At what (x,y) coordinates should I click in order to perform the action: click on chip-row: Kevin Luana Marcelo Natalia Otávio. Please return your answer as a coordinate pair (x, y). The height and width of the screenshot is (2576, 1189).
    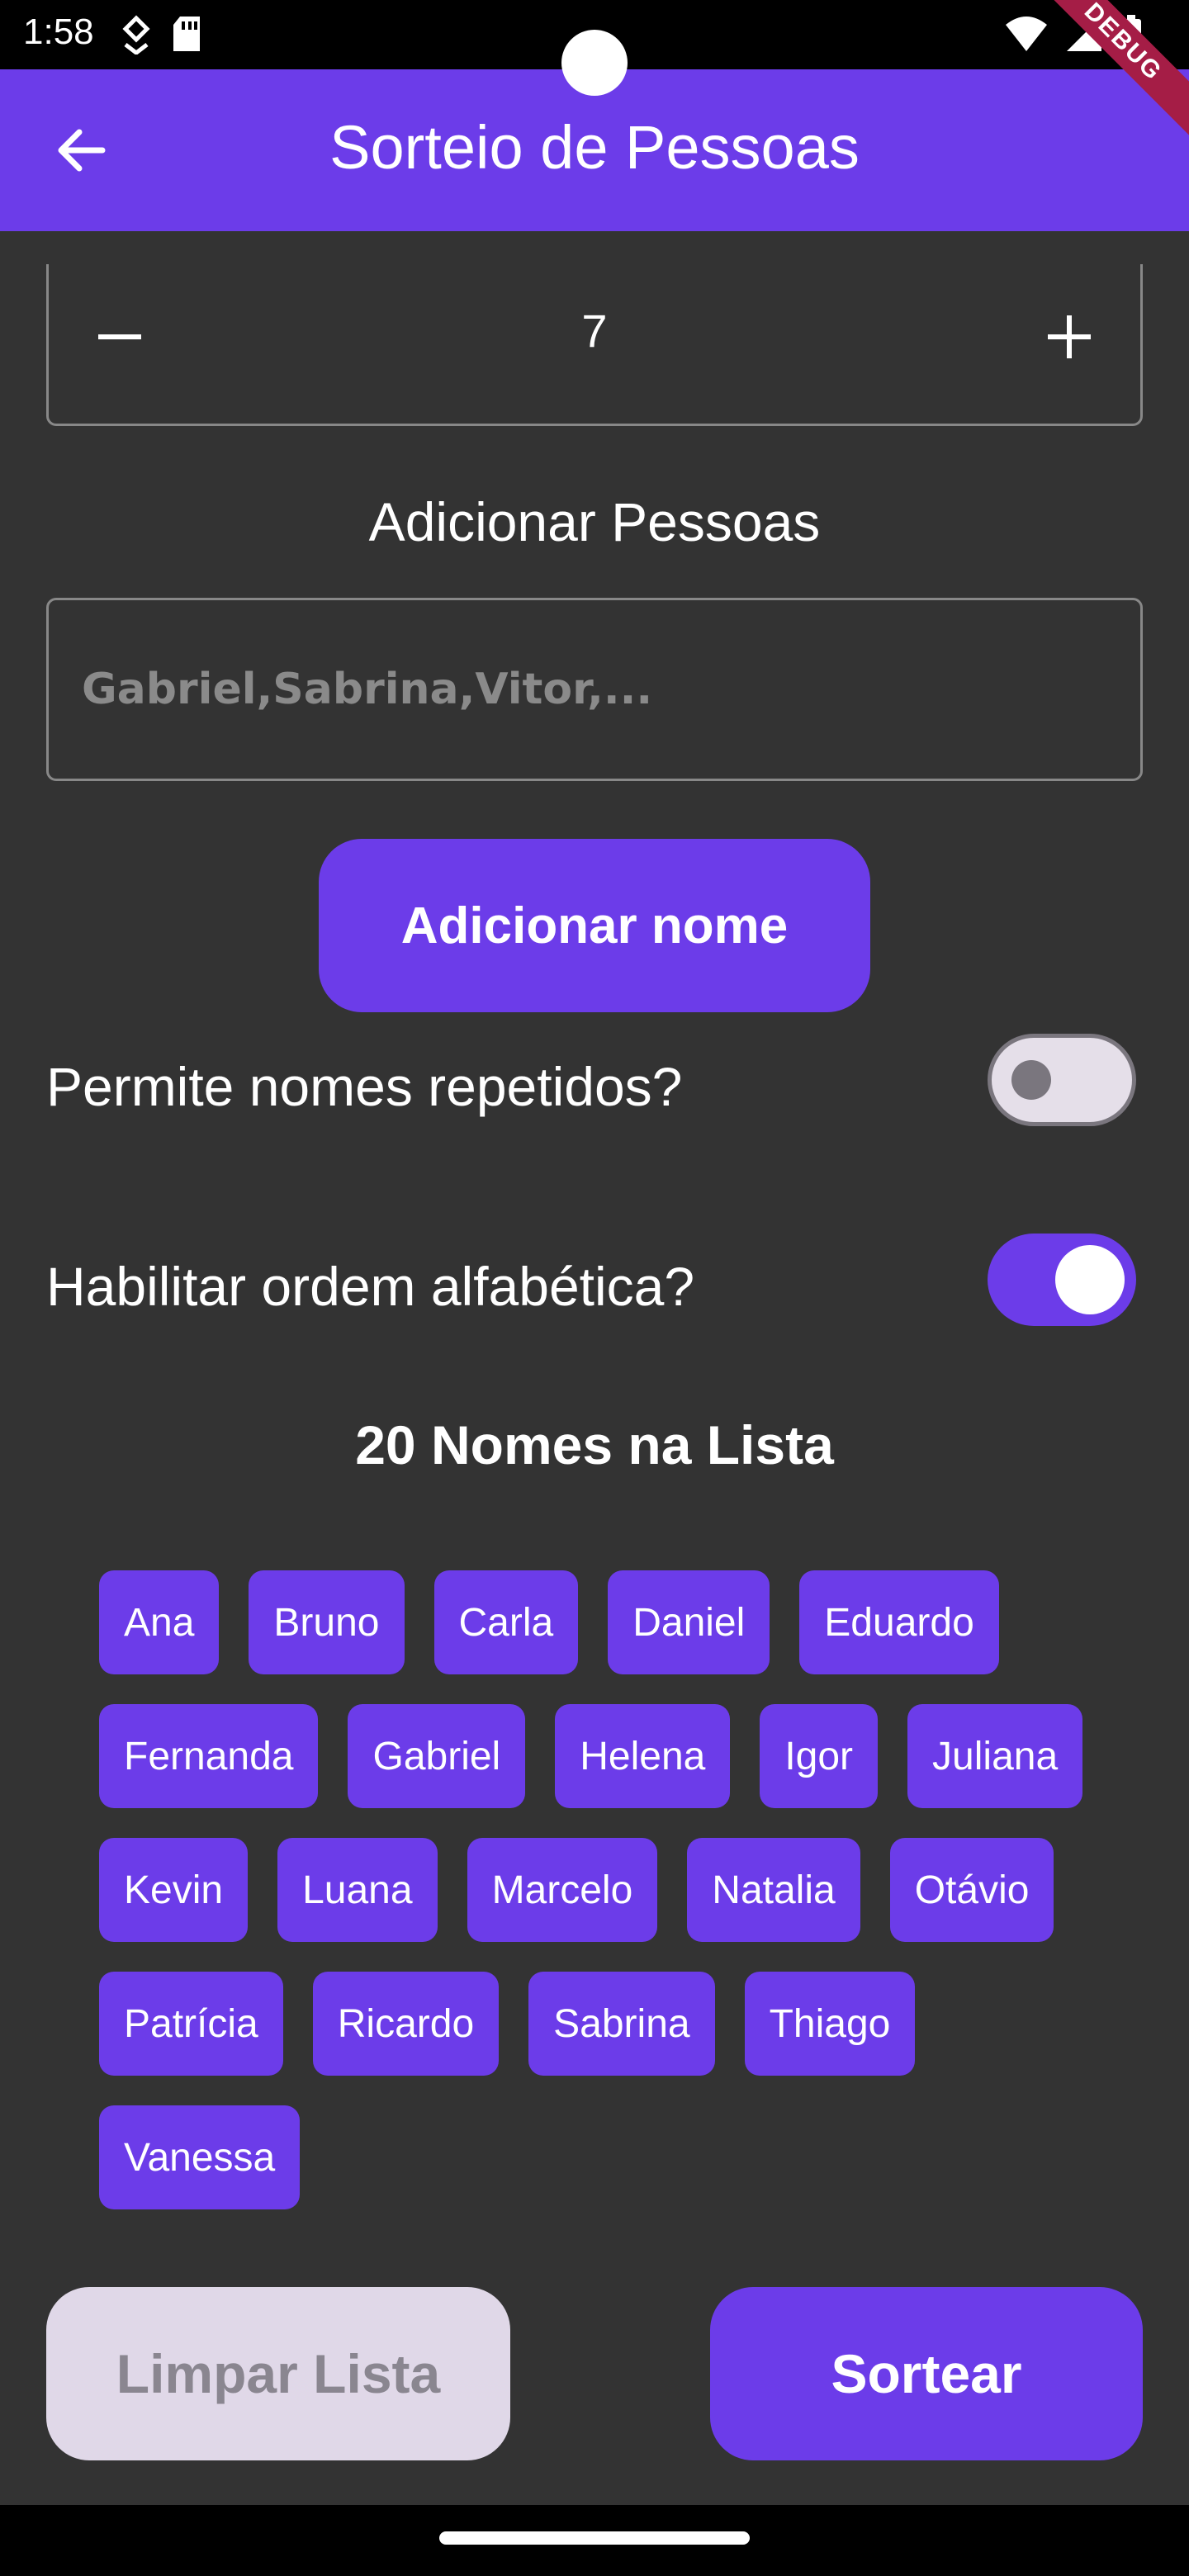
    Looking at the image, I should click on (611, 1890).